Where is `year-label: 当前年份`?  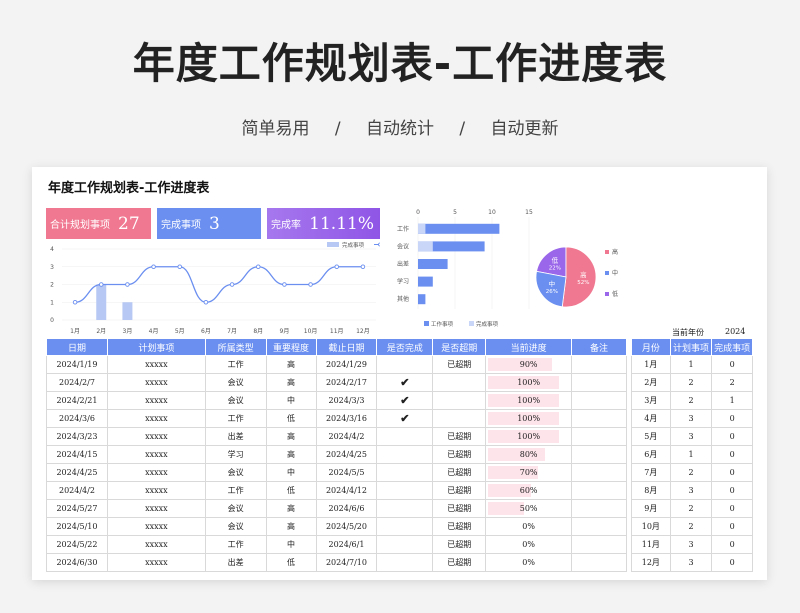 year-label: 当前年份 is located at coordinates (688, 332).